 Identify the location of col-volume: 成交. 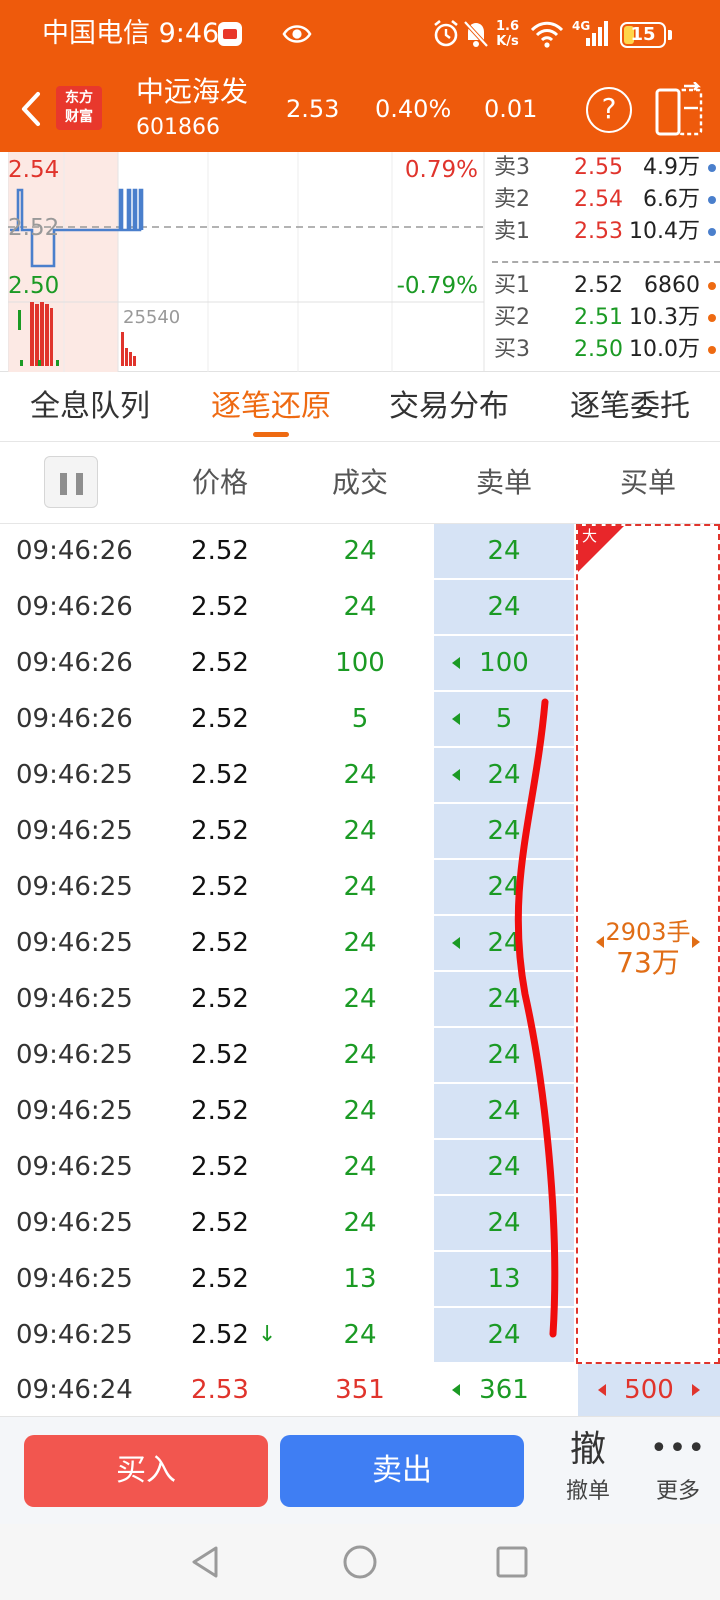
(359, 482).